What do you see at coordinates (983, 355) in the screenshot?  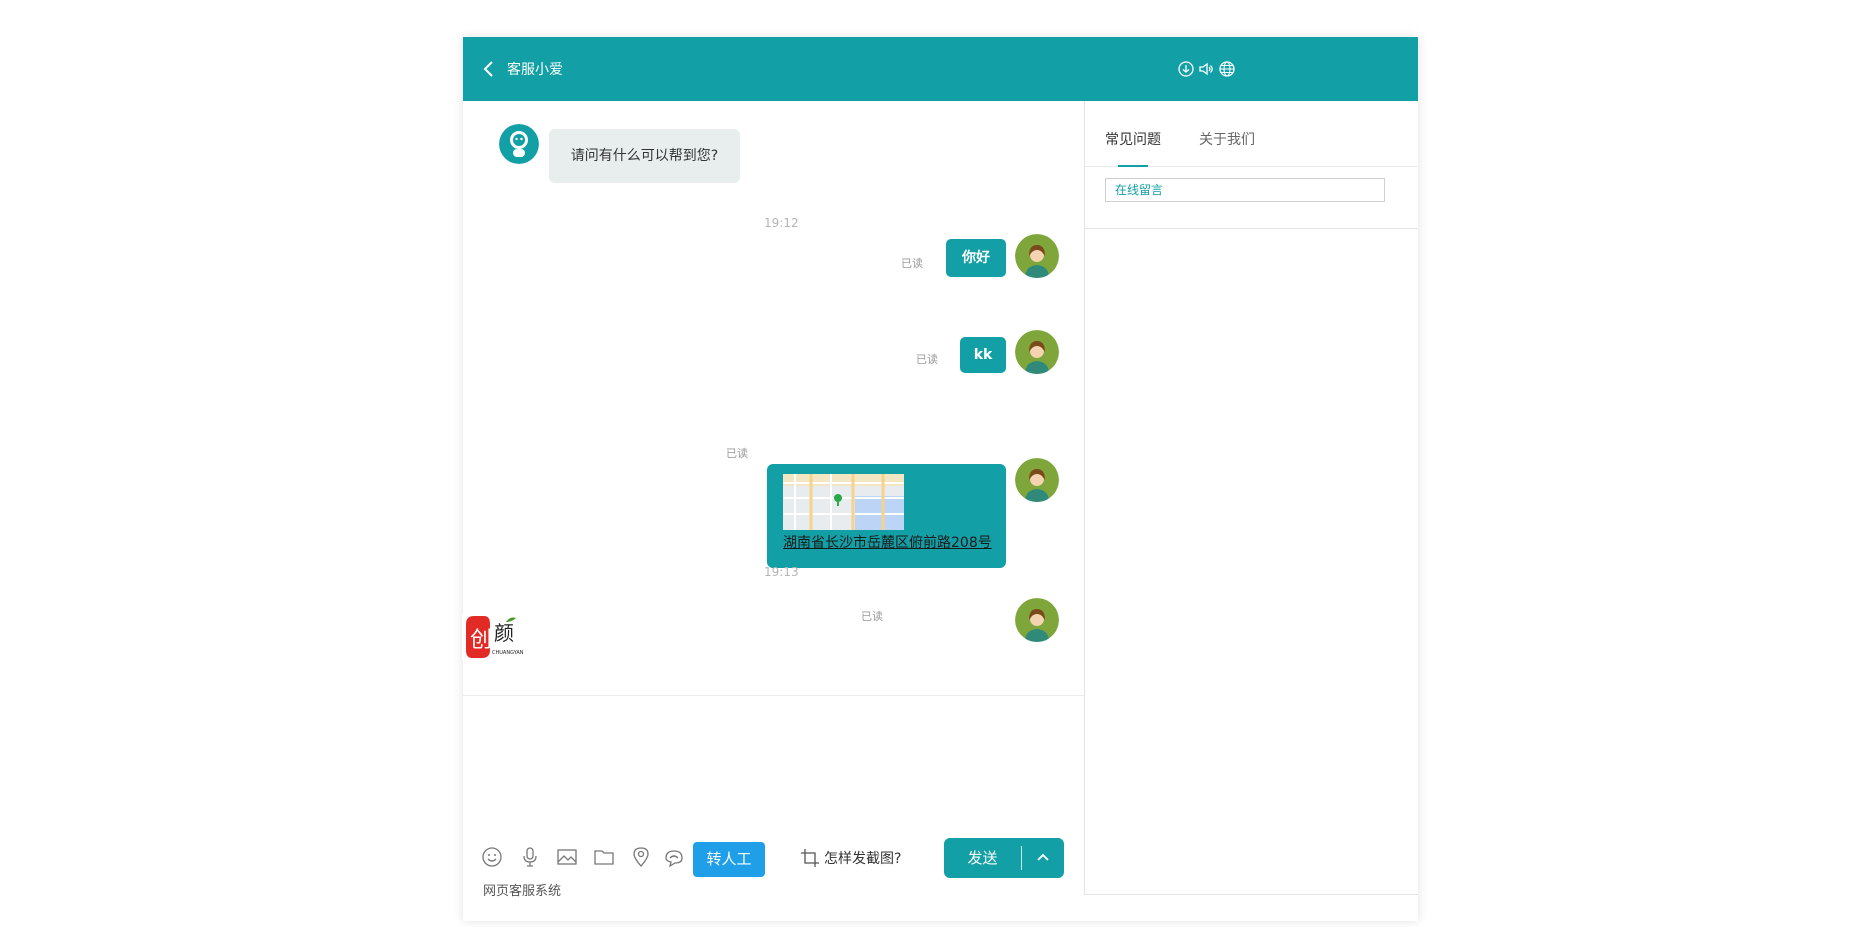 I see `user-message: kk` at bounding box center [983, 355].